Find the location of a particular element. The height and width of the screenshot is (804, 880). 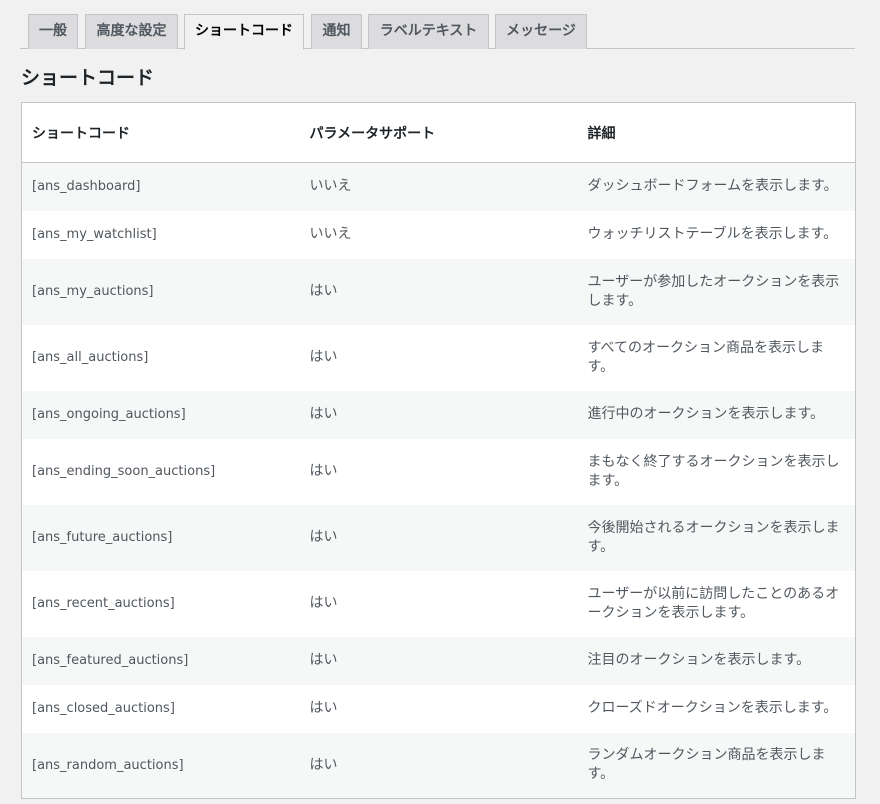

tab-notifications: 通知 is located at coordinates (336, 31).